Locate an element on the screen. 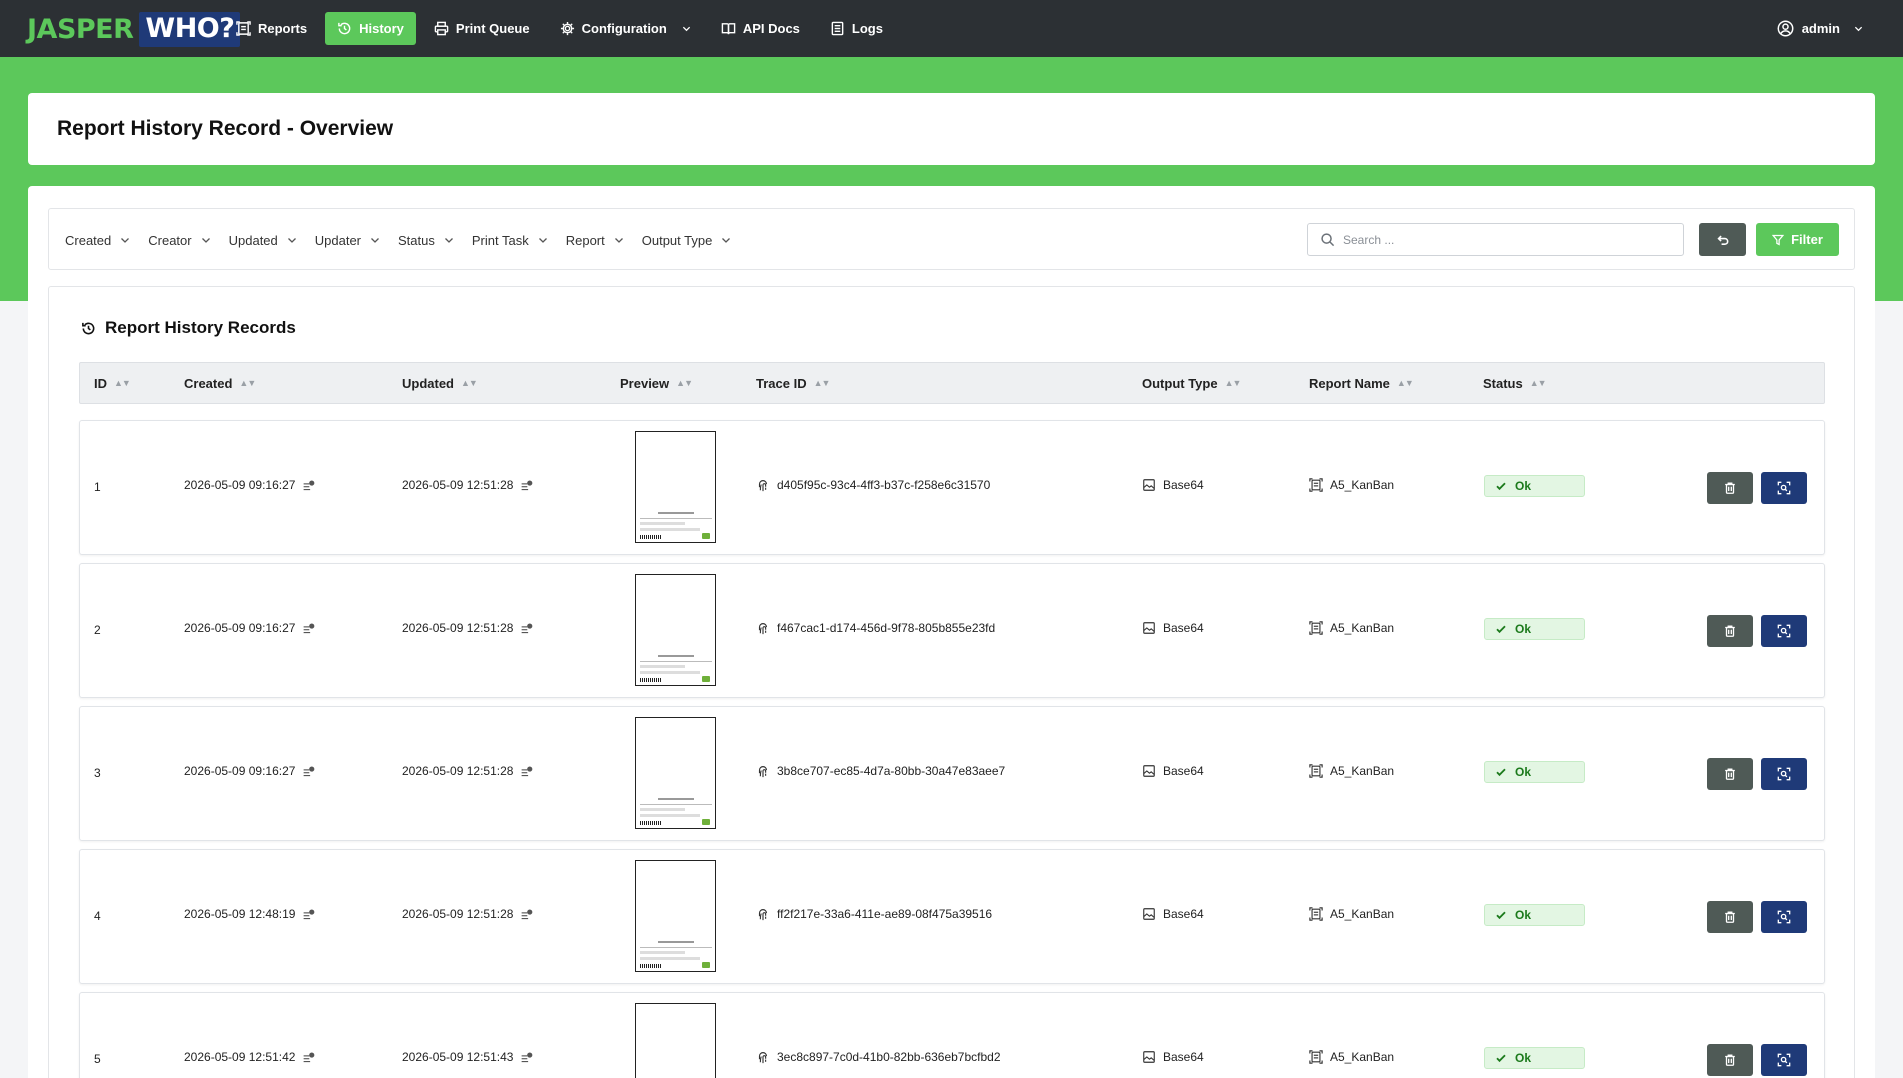 Image resolution: width=1903 pixels, height=1078 pixels. column-label: Updated is located at coordinates (428, 383).